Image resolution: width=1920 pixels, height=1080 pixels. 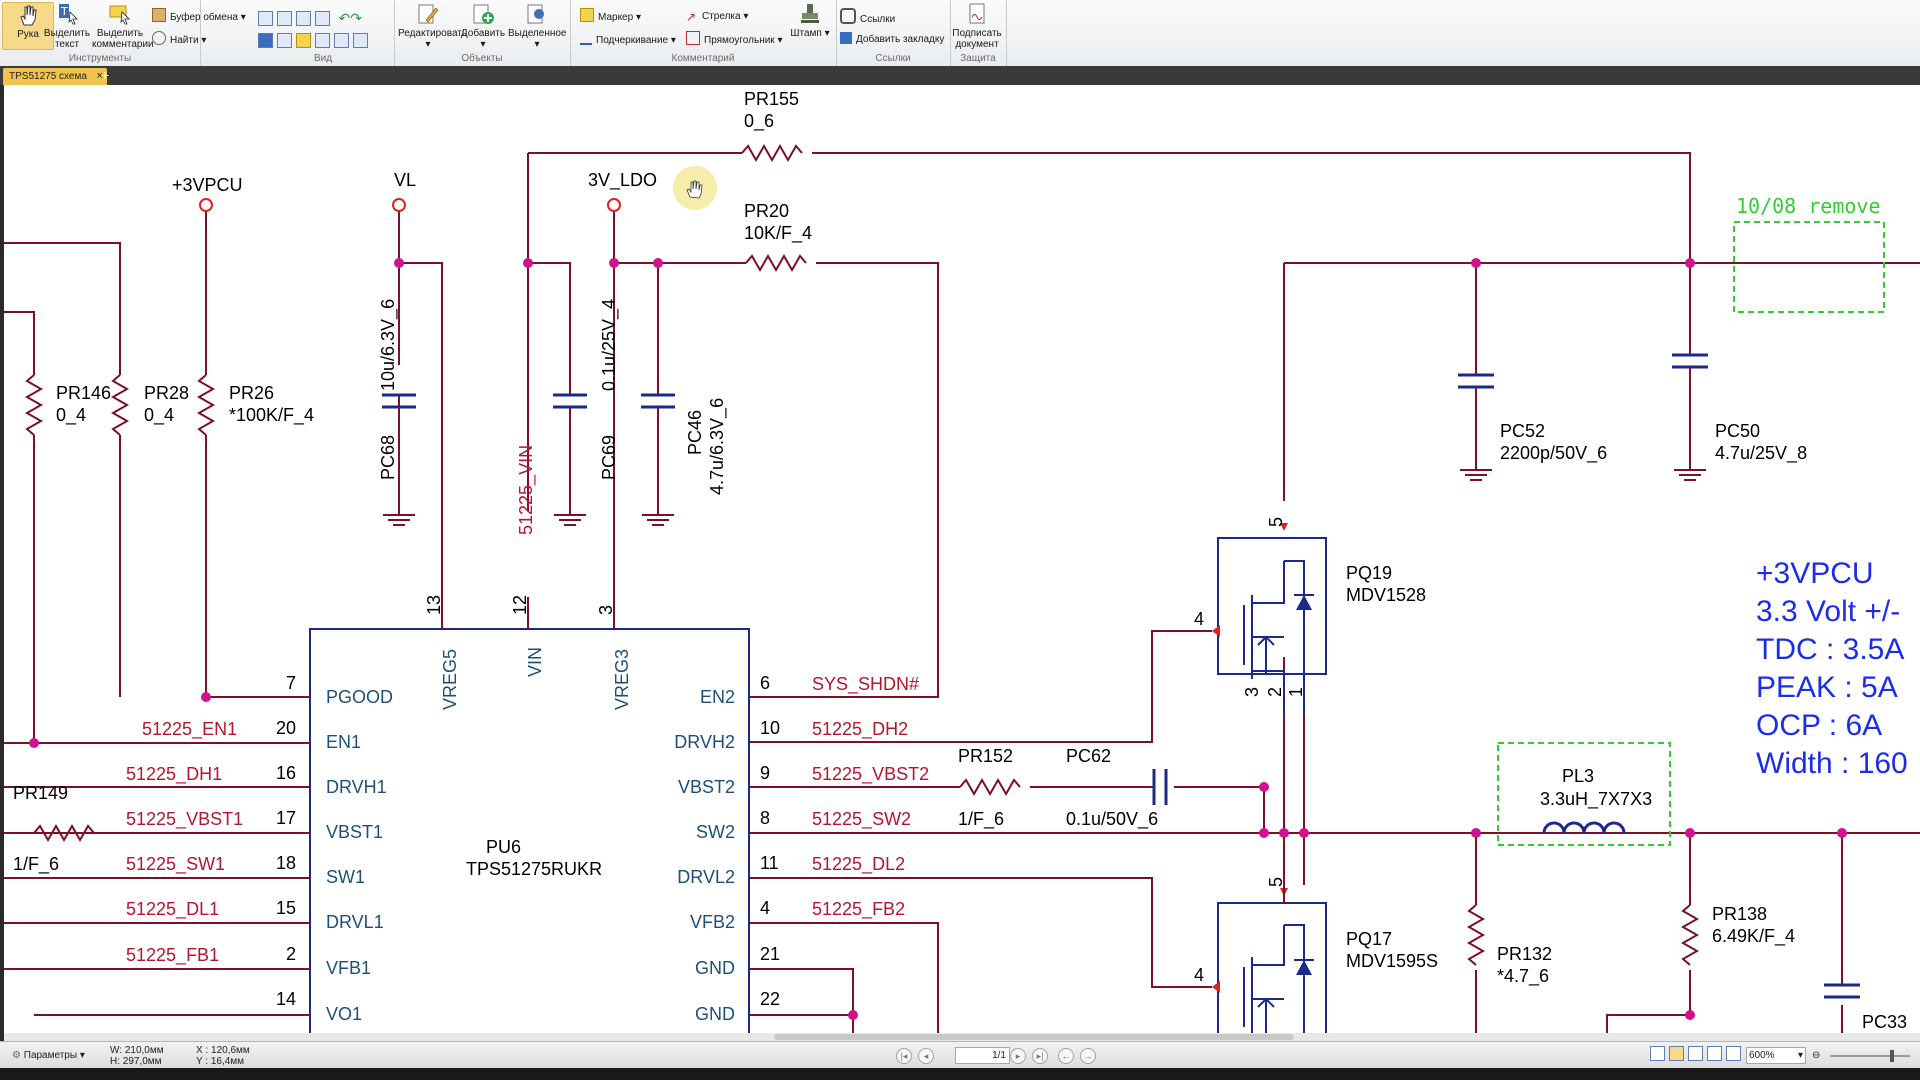 I want to click on clipboard-button: Буфер обмена ▾, so click(x=199, y=17).